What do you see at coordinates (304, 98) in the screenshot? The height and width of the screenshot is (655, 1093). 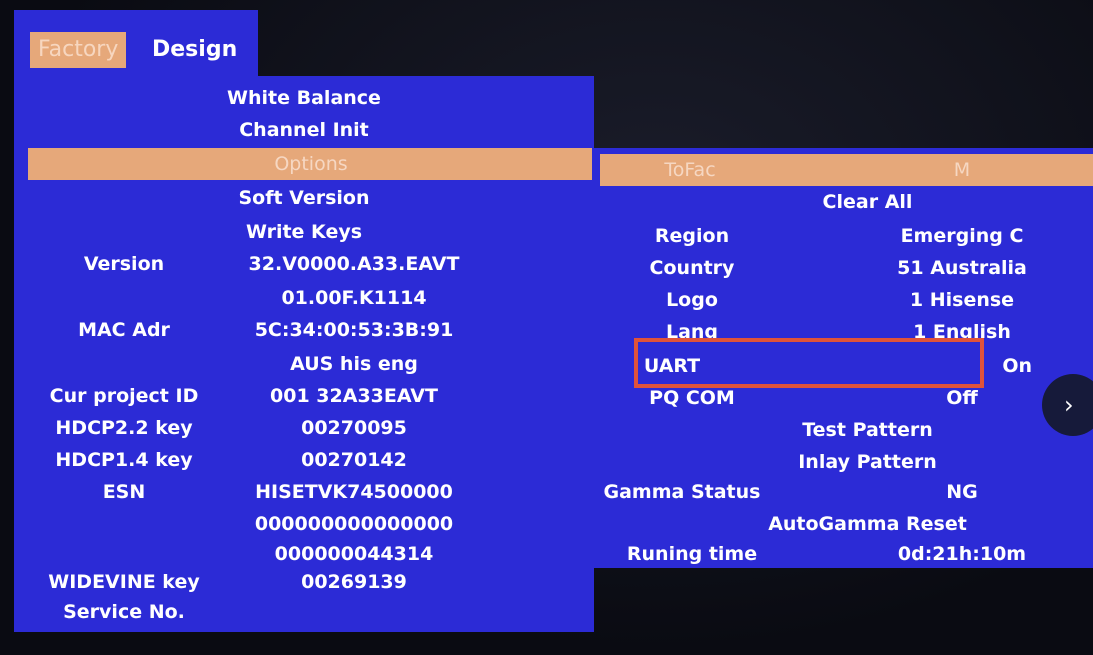 I see `menu-item-white-balance: White Balance` at bounding box center [304, 98].